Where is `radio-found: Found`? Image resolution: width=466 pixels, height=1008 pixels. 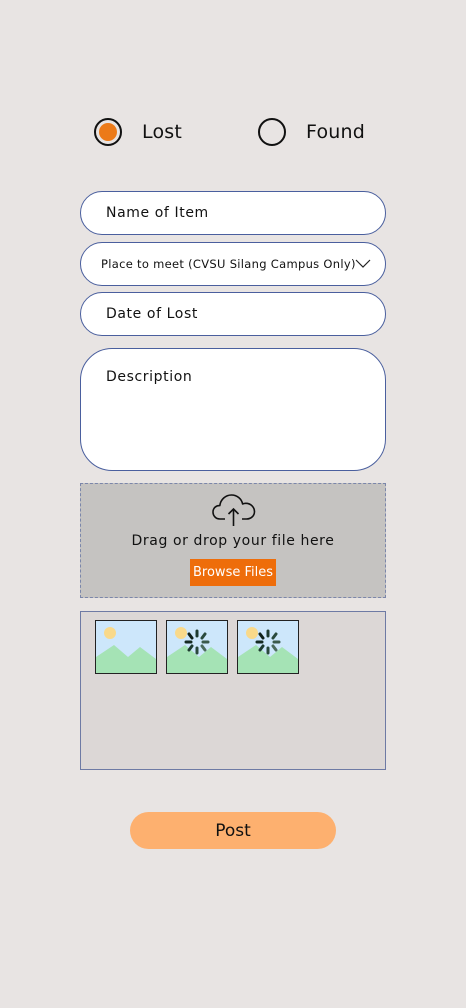 radio-found: Found is located at coordinates (311, 132).